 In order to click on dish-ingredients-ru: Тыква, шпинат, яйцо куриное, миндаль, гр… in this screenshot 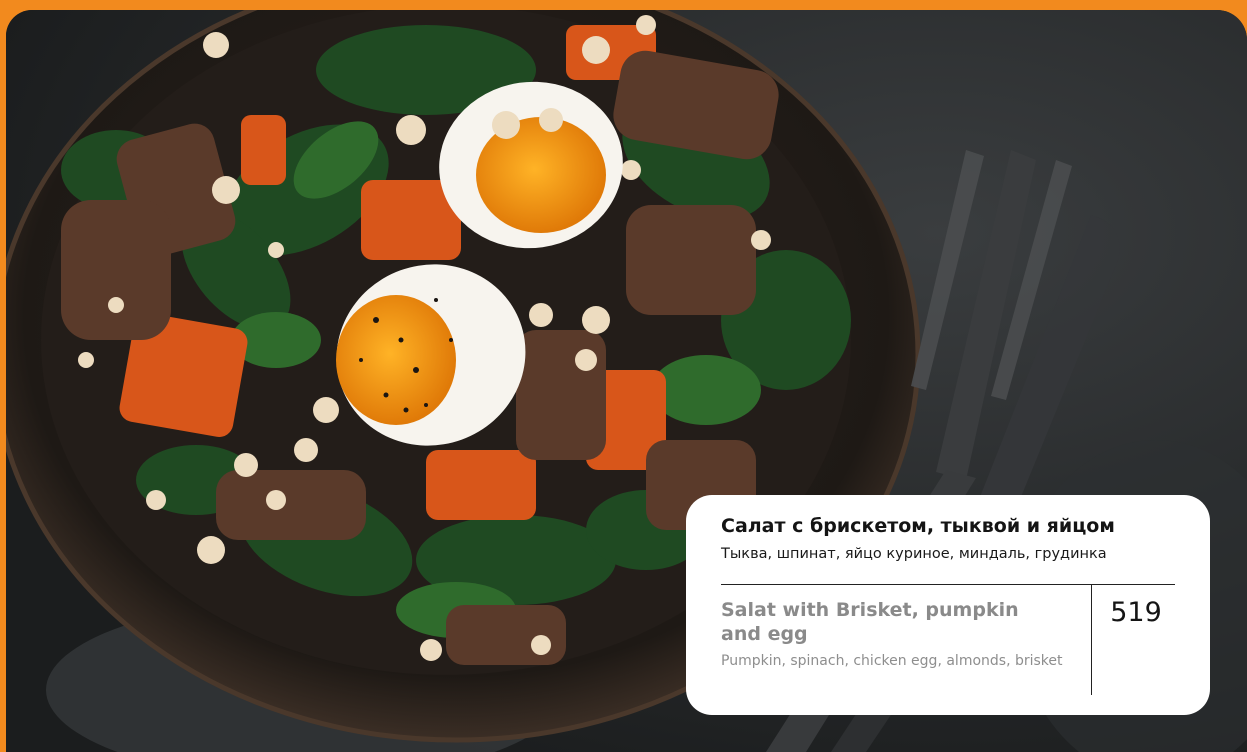, I will do `click(914, 554)`.